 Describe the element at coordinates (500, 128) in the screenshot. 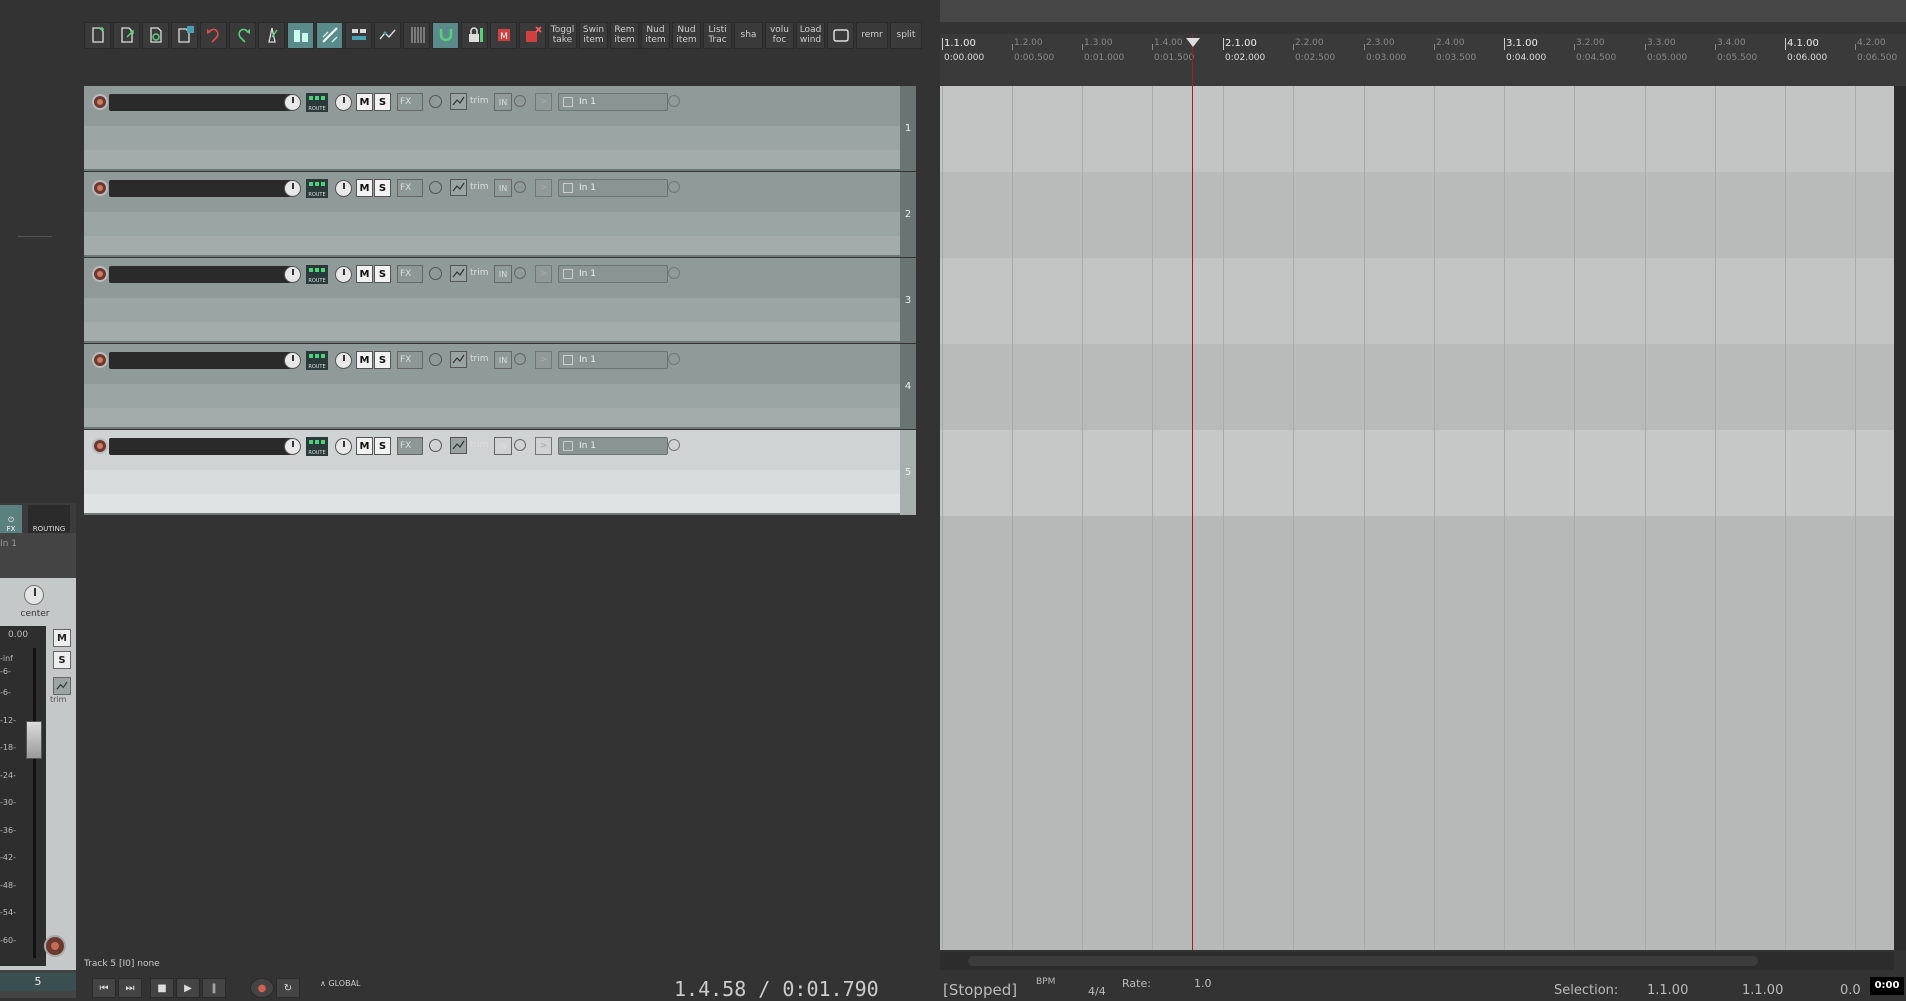

I see `track-row-1: ROUTE M S FX trim IN > In 1 1` at that location.